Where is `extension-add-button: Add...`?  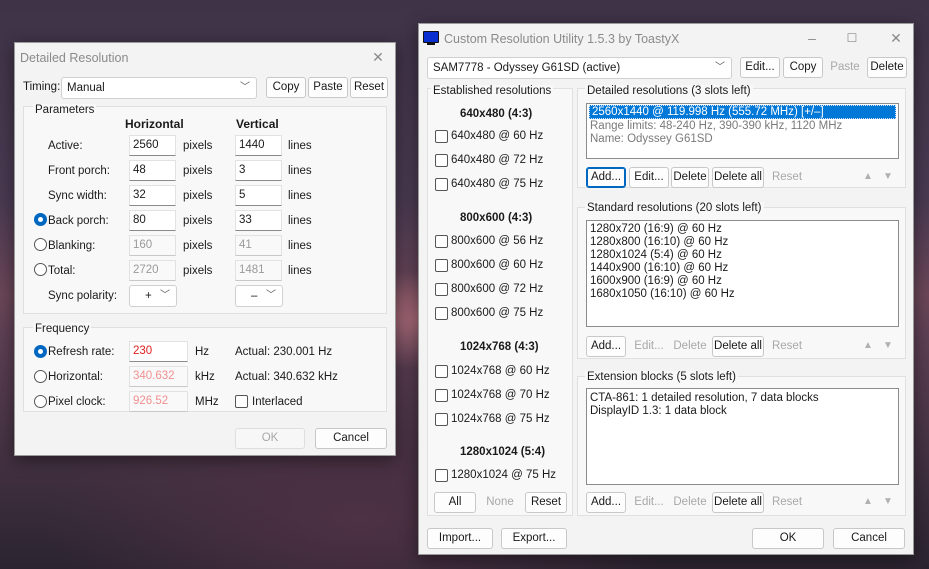 extension-add-button: Add... is located at coordinates (606, 502).